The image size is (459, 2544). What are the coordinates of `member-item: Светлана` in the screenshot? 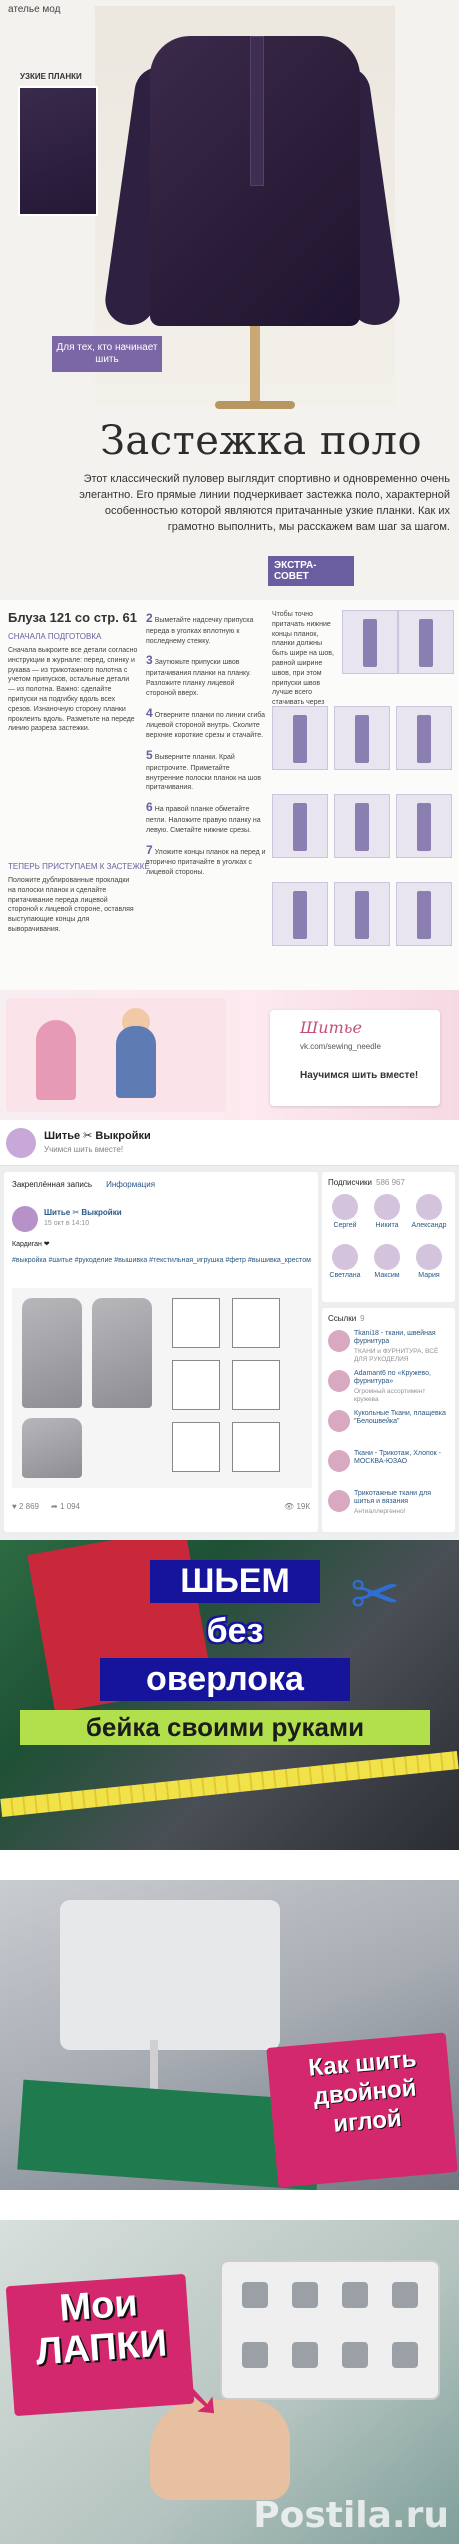 It's located at (345, 1261).